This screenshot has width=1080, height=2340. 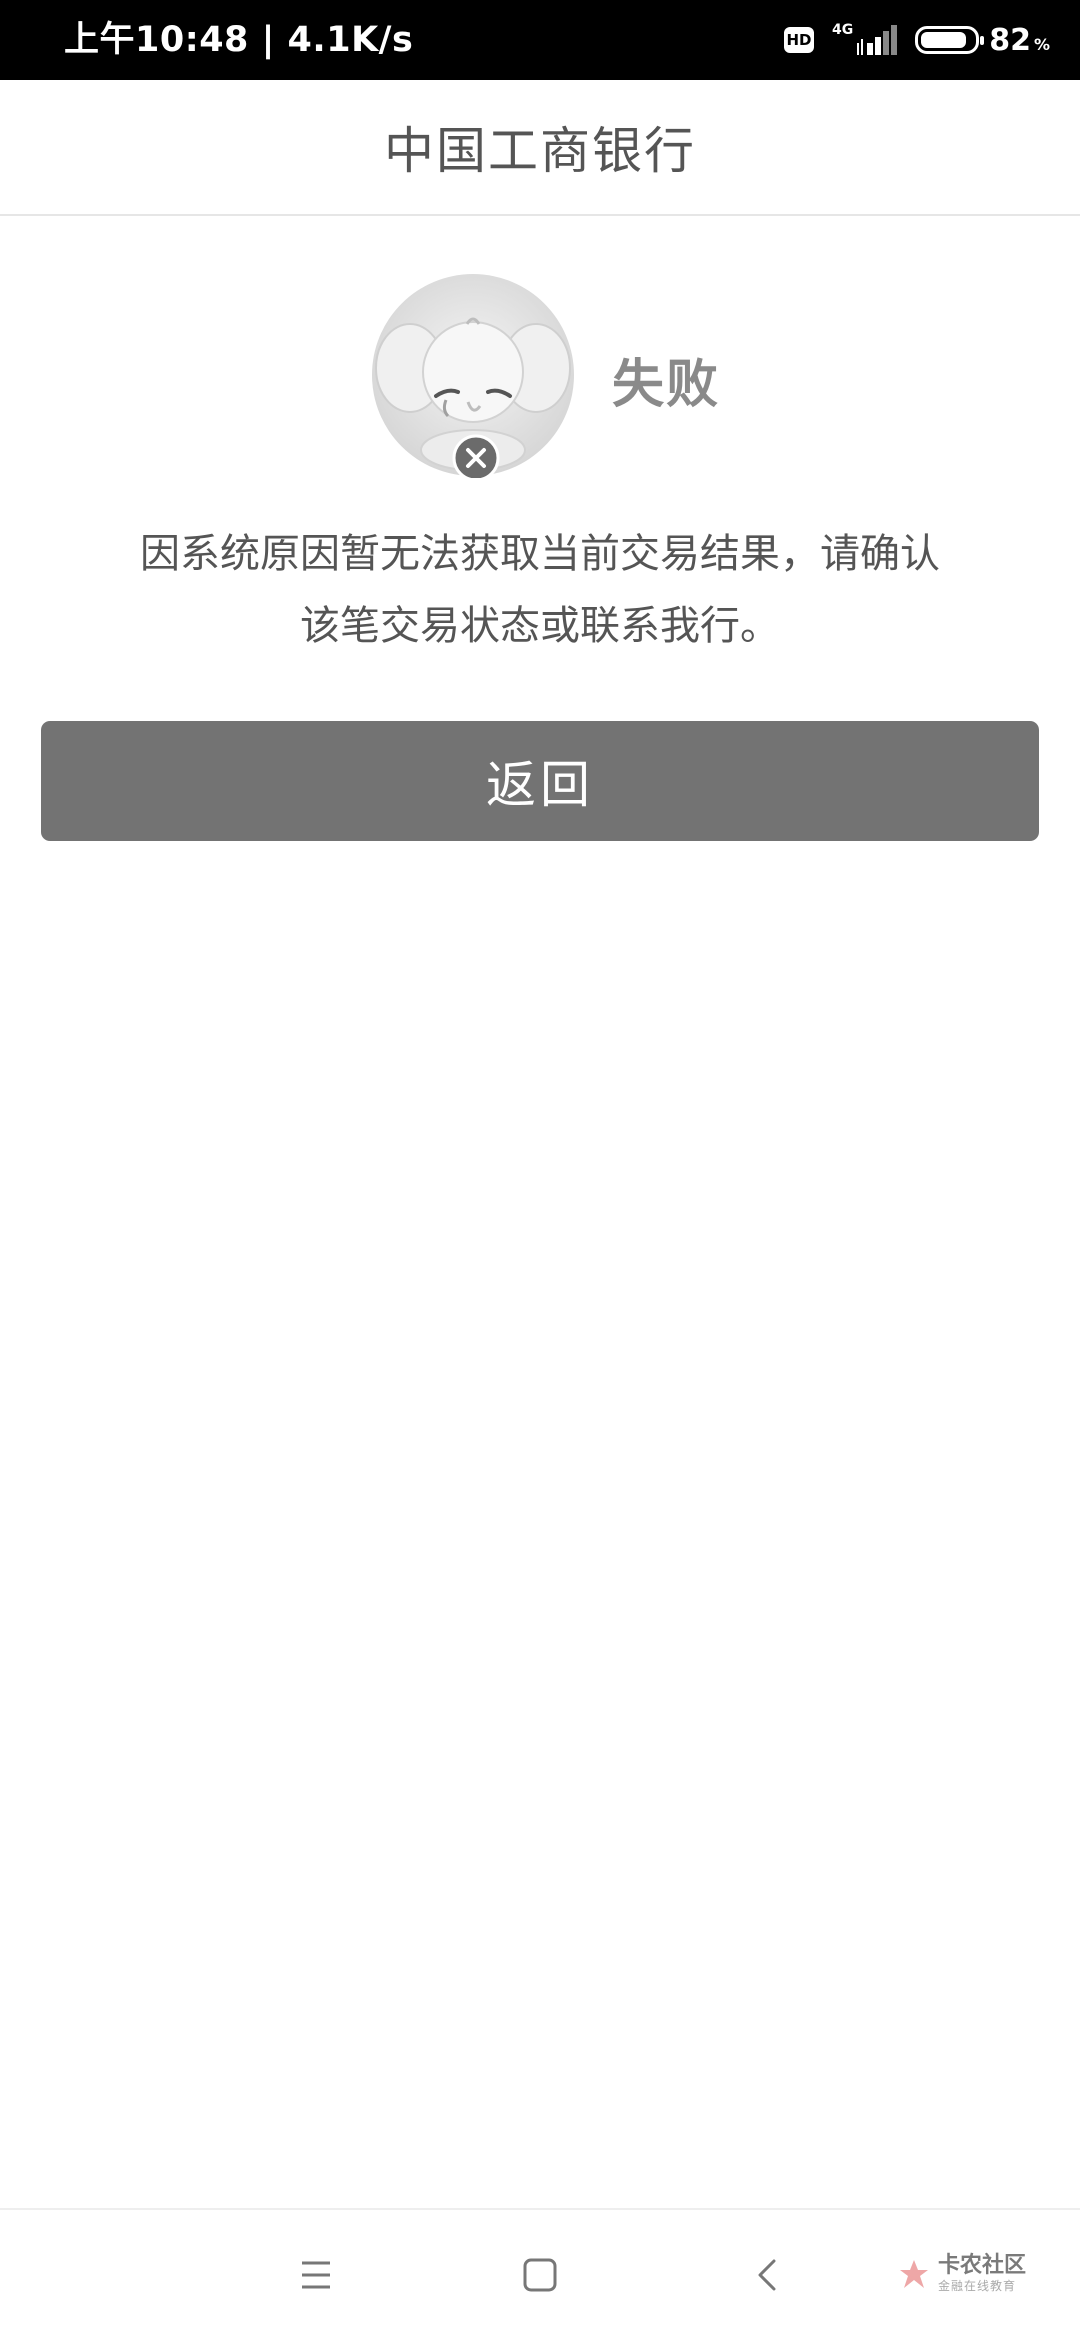 I want to click on result-message-line2: 该笔交易状态或联系我行。, so click(x=540, y=626).